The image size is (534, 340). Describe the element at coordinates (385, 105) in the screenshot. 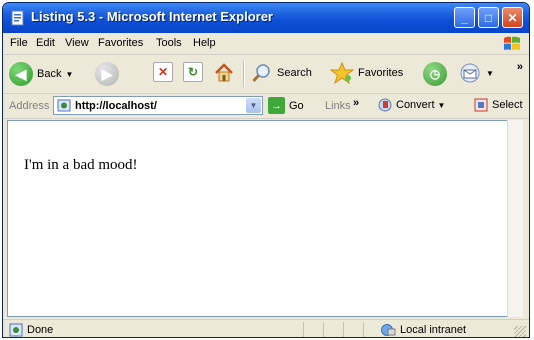

I see `convert-icon` at that location.